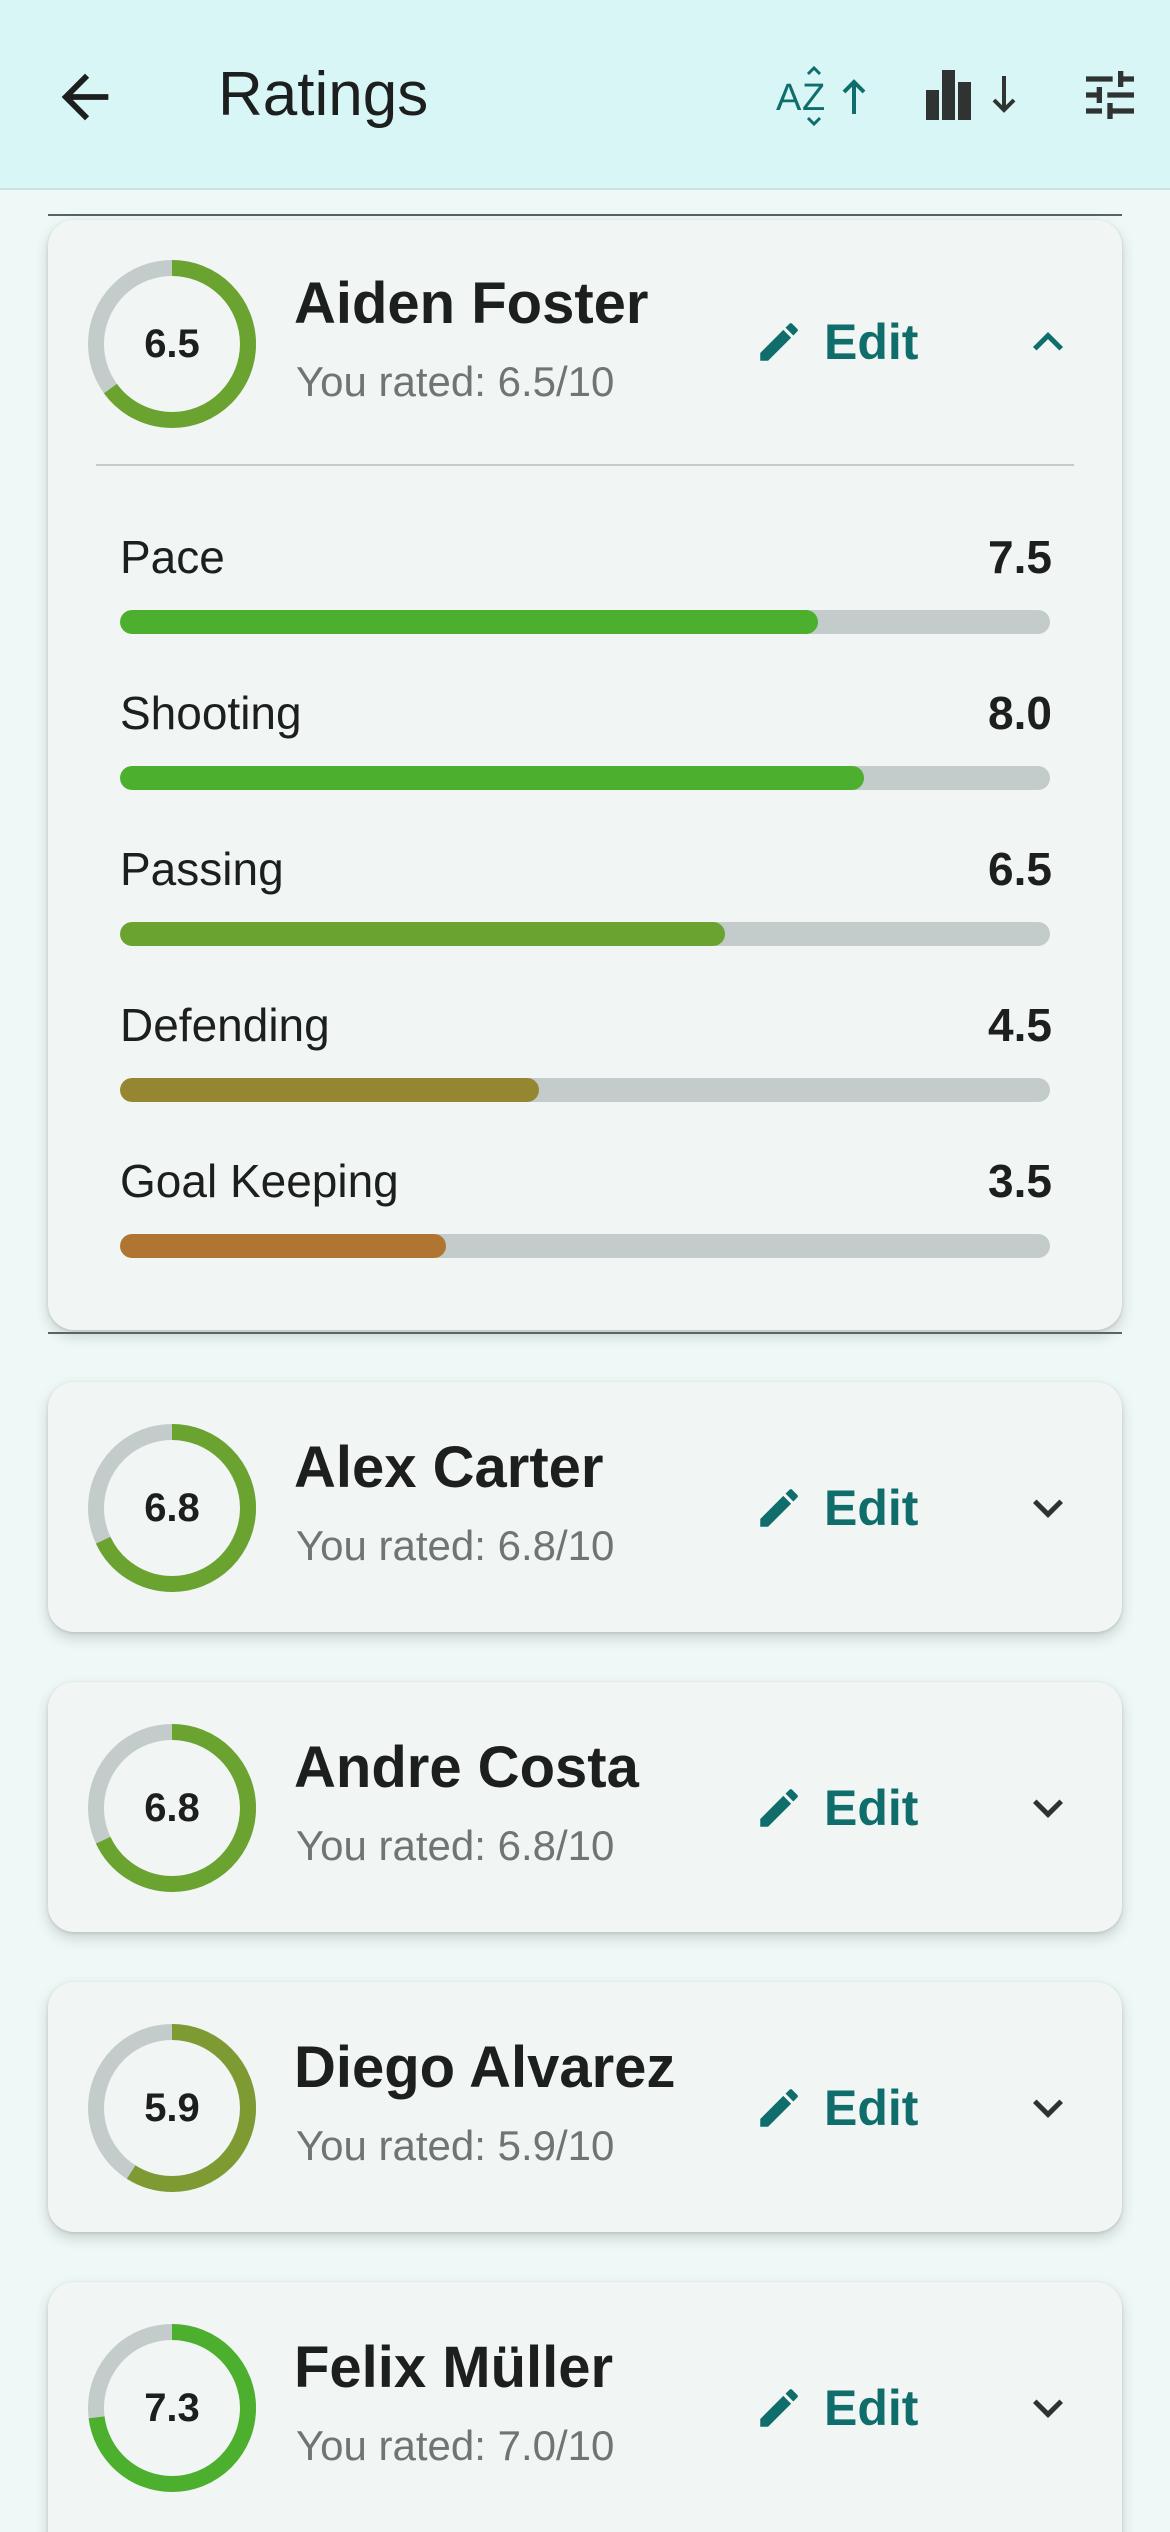 This screenshot has height=2532, width=1170. Describe the element at coordinates (813, 98) in the screenshot. I see `svg-text: Z` at that location.